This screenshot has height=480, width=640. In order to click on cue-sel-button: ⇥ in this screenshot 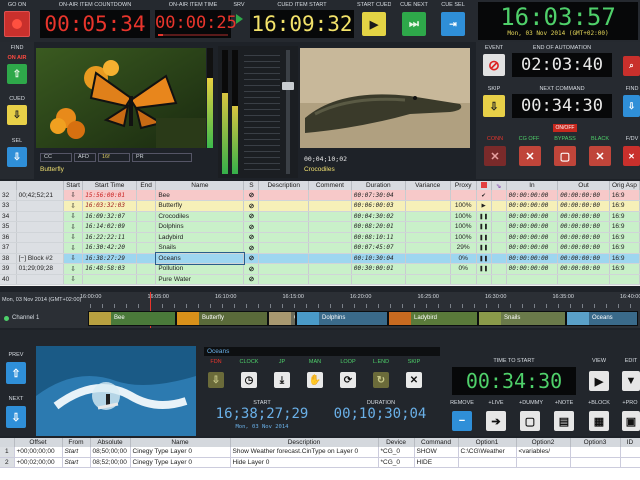, I will do `click(453, 24)`.